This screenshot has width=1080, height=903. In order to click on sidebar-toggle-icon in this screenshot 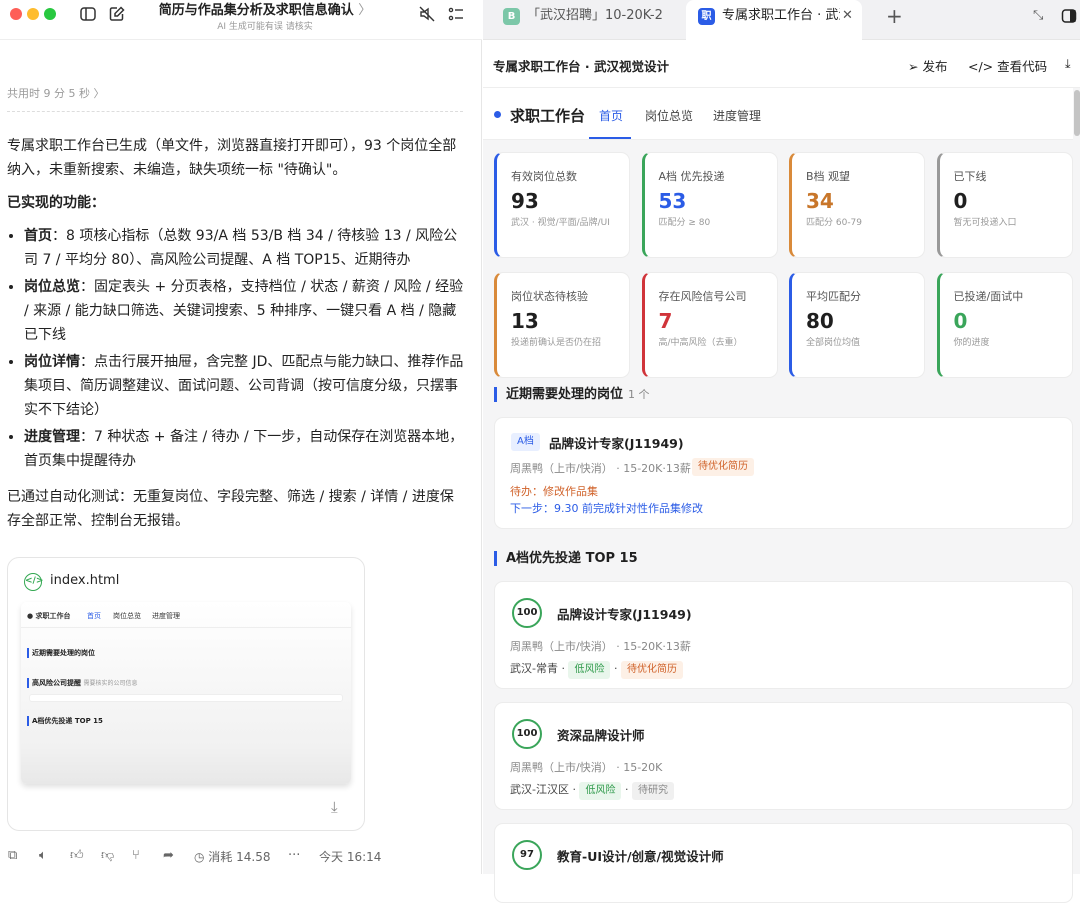, I will do `click(88, 14)`.